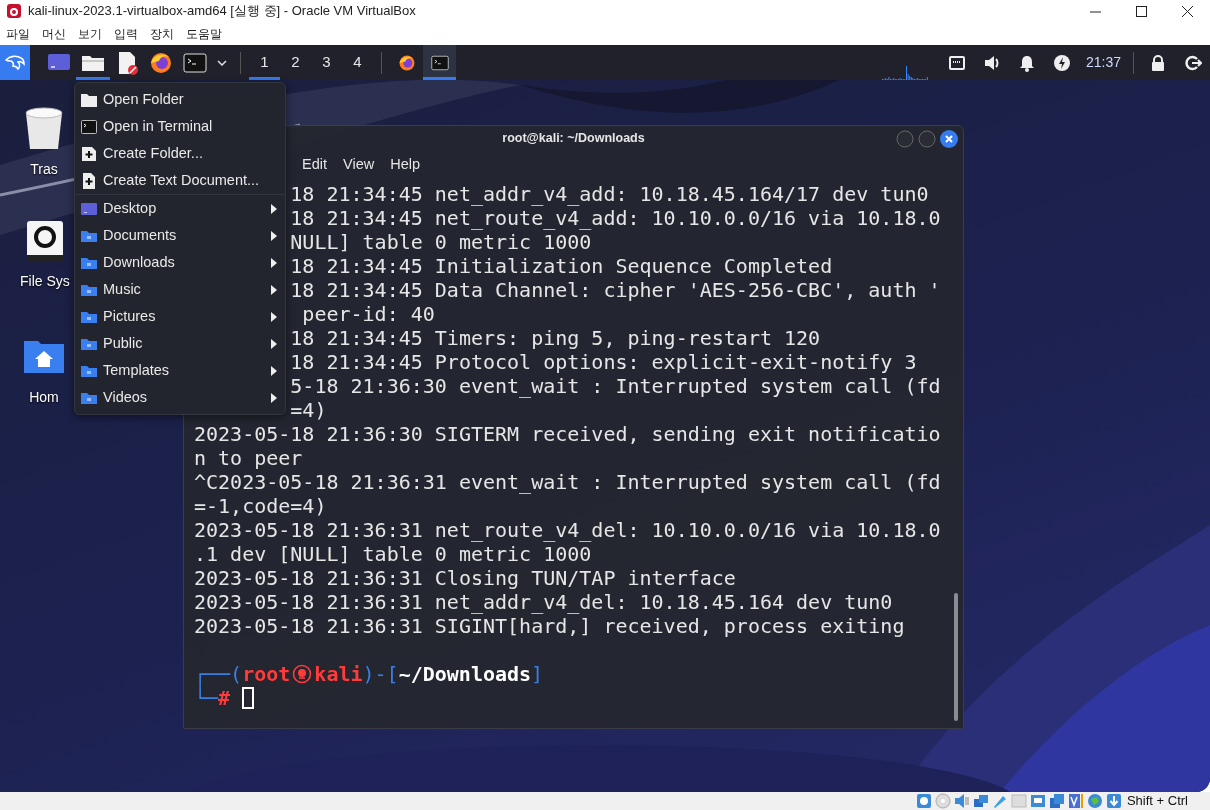  I want to click on menu-item: 파일, so click(18, 33).